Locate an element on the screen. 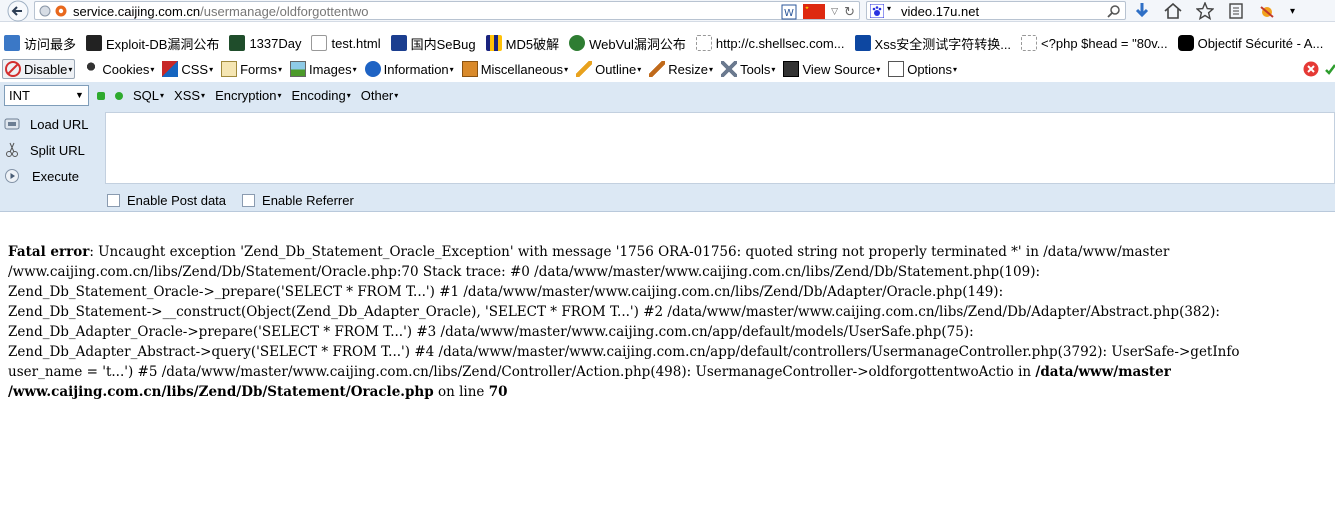 This screenshot has width=1335, height=528. view-source-menu: View Source ▾ is located at coordinates (830, 69).